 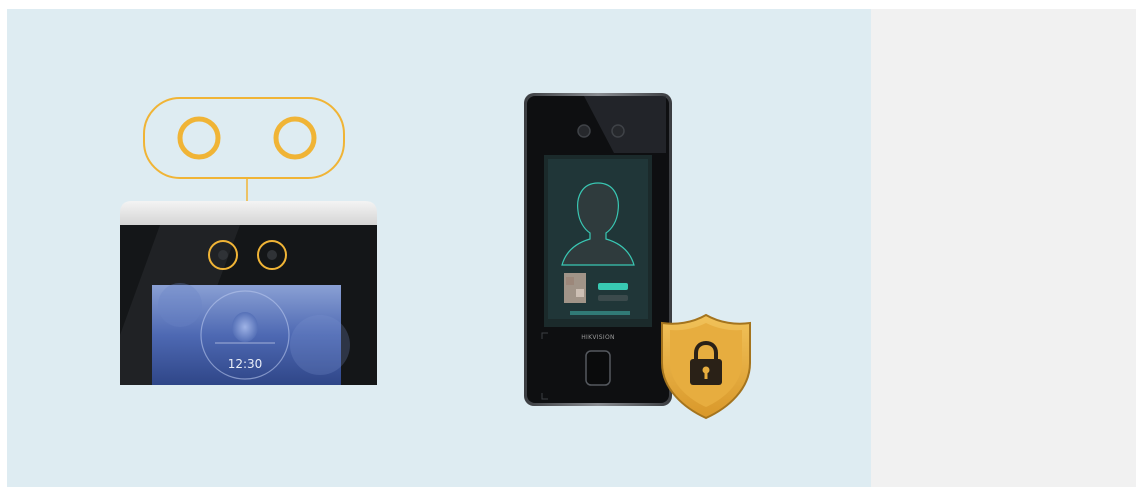 What do you see at coordinates (598, 368) in the screenshot?
I see `fingerprint-reader-icon` at bounding box center [598, 368].